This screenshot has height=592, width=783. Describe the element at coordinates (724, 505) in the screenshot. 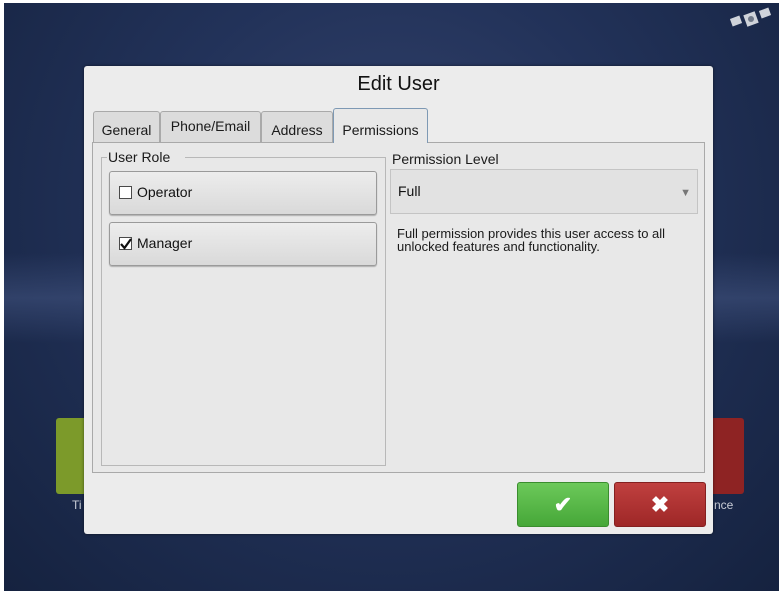

I see `background-app-label-right: nce` at that location.